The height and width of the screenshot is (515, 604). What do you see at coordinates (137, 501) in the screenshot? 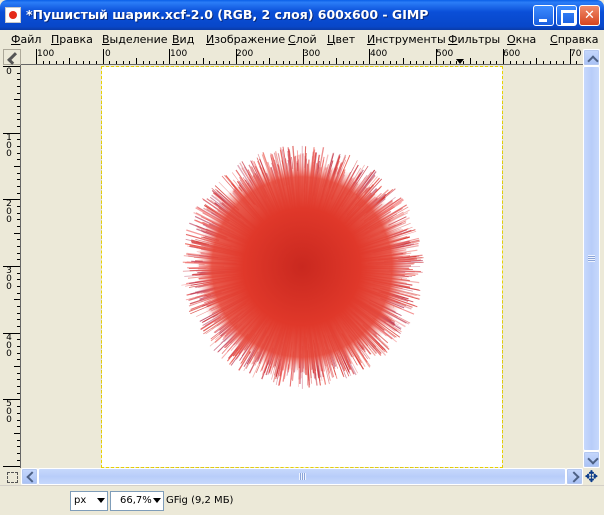
I see `zoom-select: 66,7%` at bounding box center [137, 501].